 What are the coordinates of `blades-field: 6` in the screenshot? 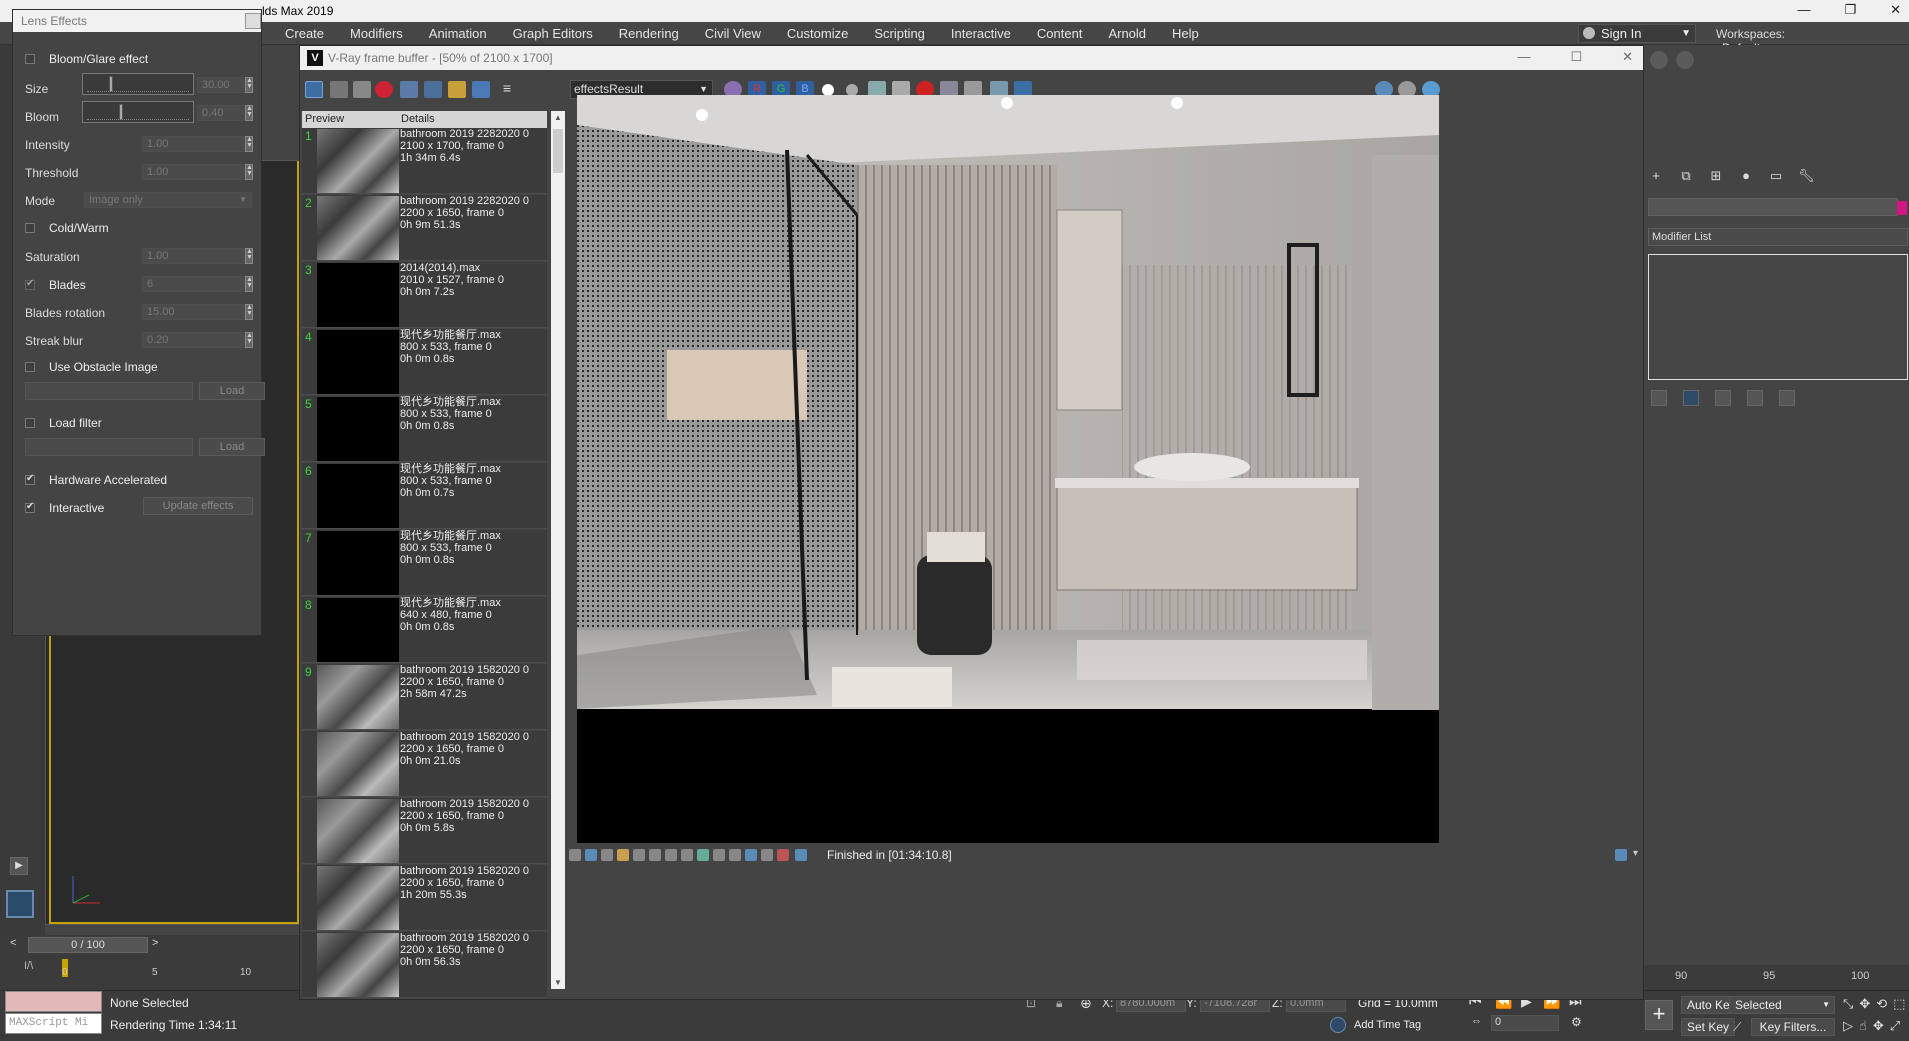 It's located at (197, 284).